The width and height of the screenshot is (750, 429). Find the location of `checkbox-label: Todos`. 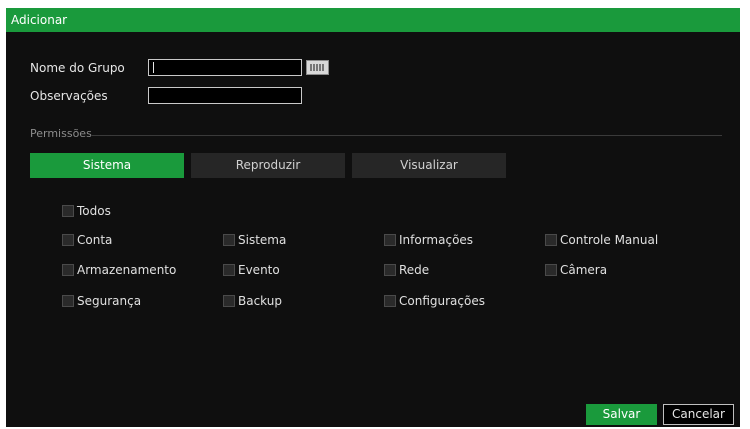

checkbox-label: Todos is located at coordinates (94, 211).